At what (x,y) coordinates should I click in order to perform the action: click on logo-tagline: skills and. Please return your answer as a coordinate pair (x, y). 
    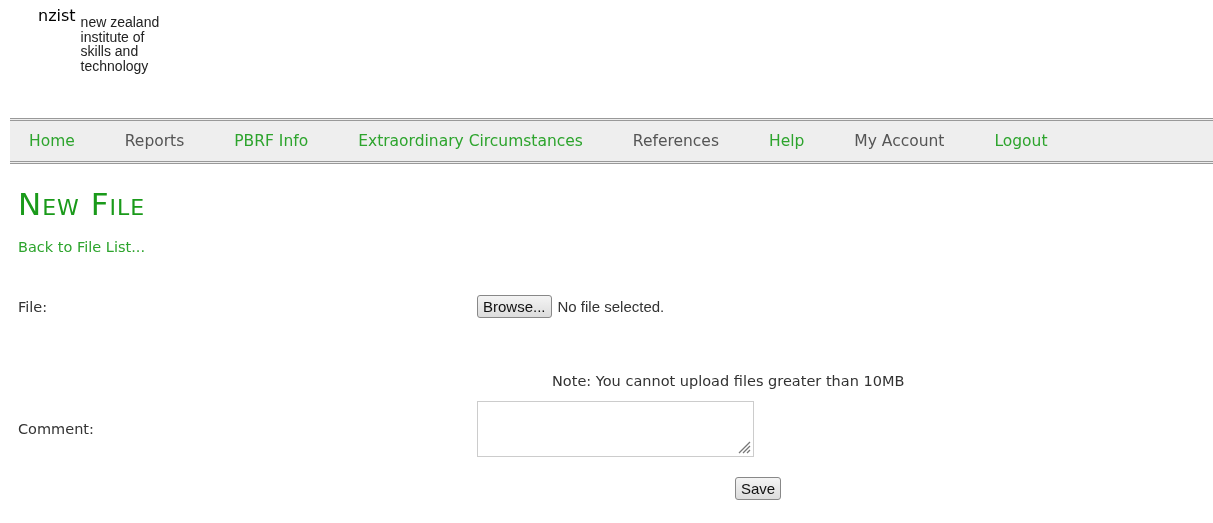
    Looking at the image, I should click on (110, 51).